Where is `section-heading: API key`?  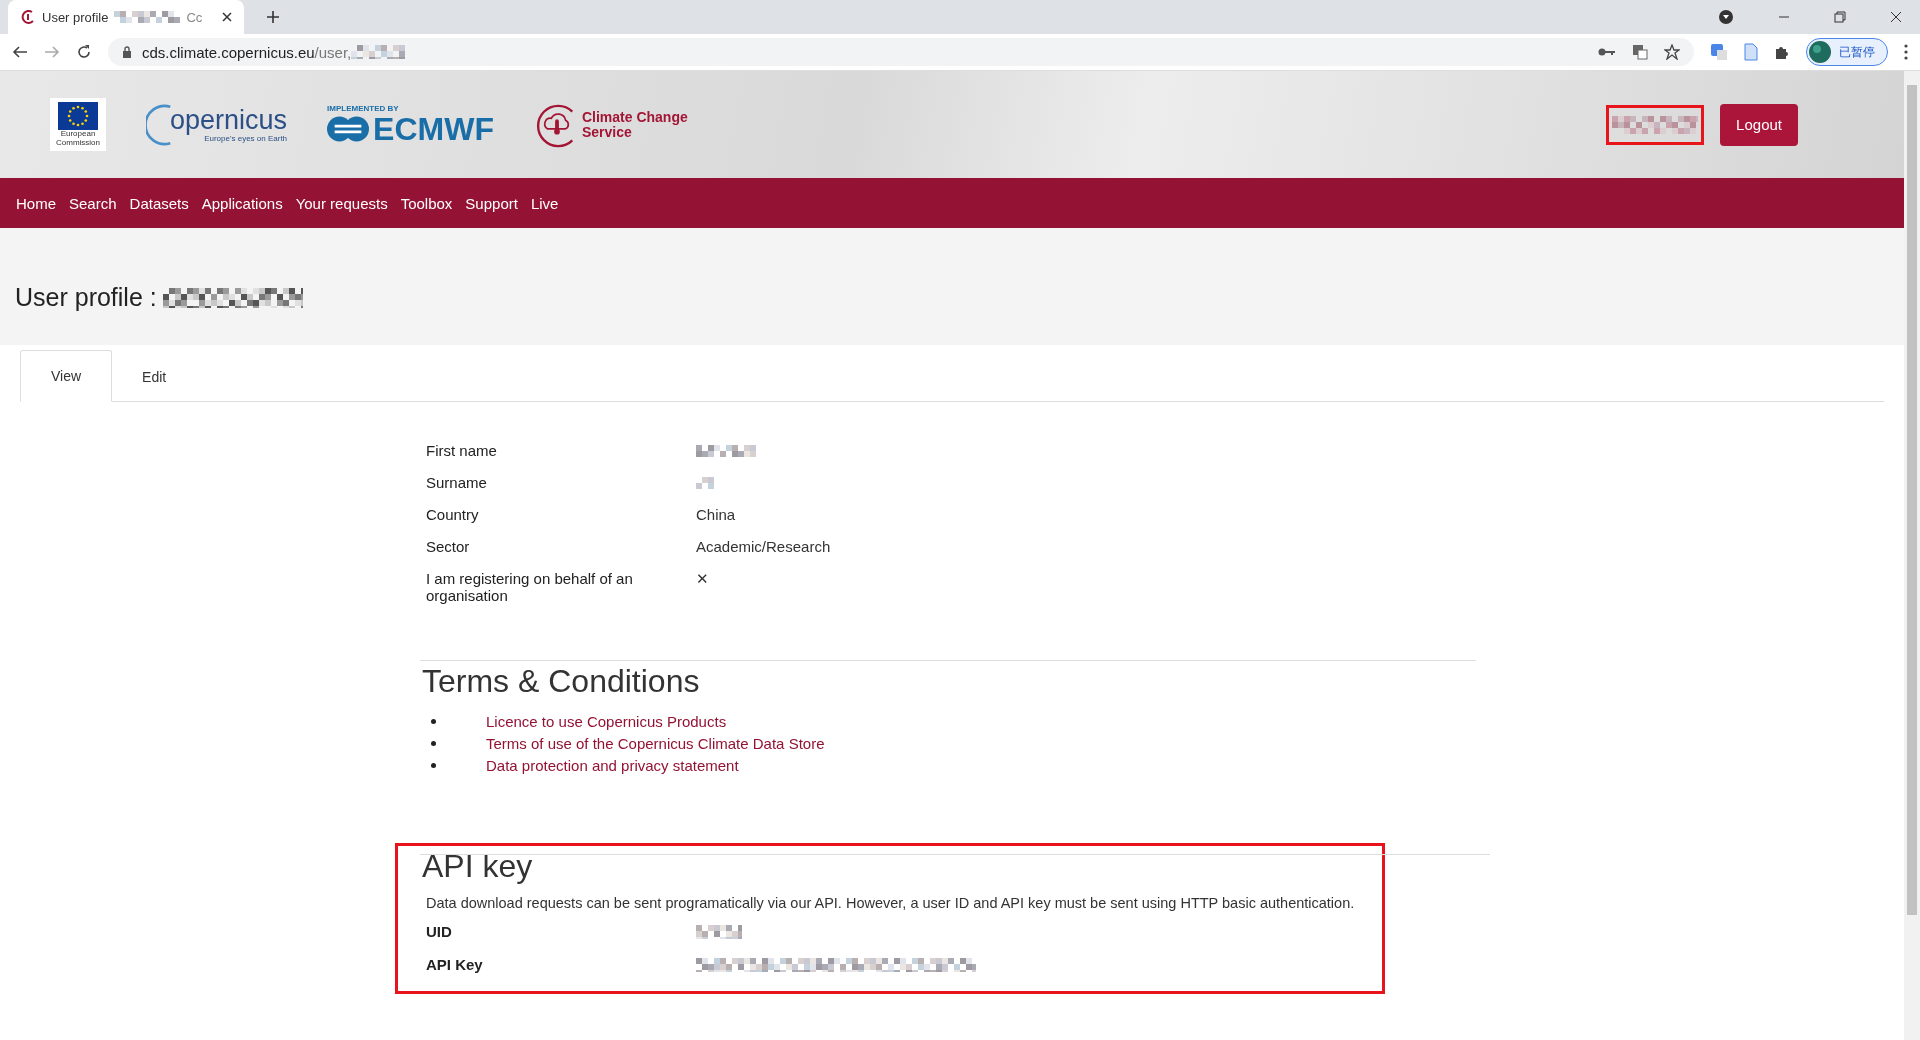 section-heading: API key is located at coordinates (478, 866).